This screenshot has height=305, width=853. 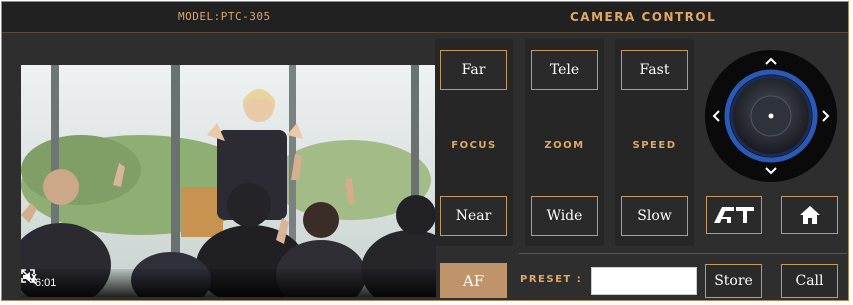 What do you see at coordinates (228, 283) in the screenshot?
I see `video-controls-bar: 6:01` at bounding box center [228, 283].